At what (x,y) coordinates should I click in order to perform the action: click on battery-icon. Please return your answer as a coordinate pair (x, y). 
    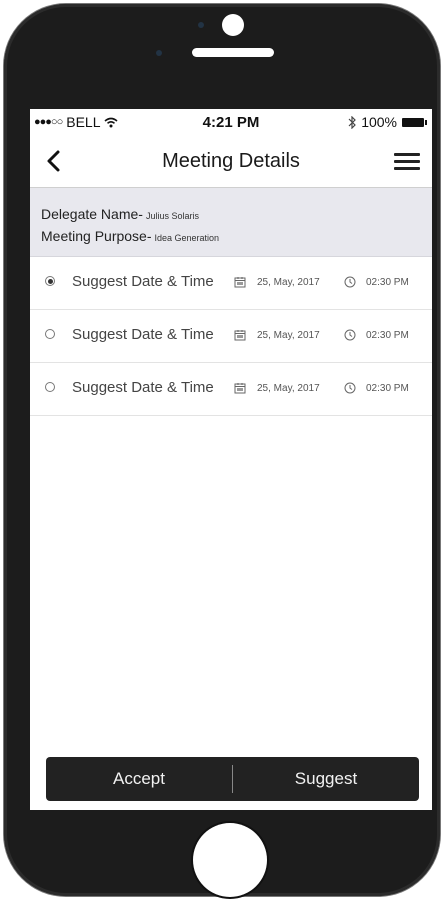
    Looking at the image, I should click on (414, 122).